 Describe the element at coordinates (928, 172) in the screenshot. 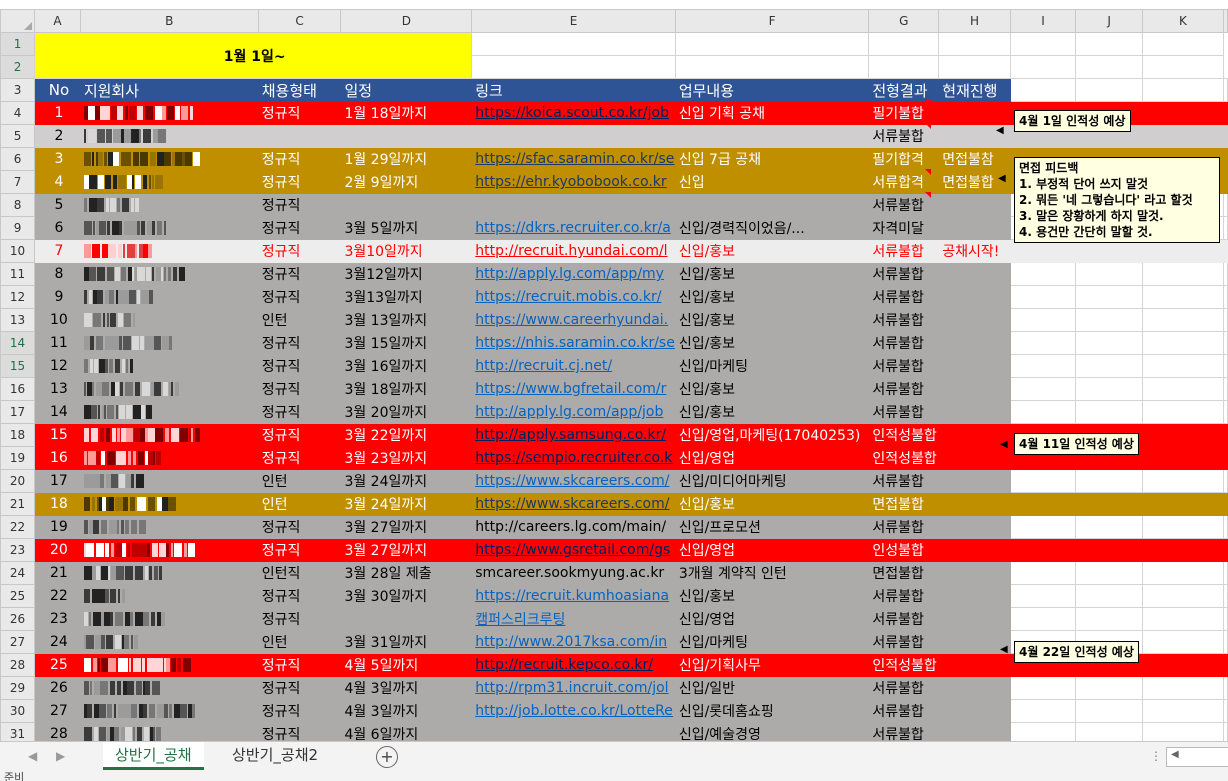

I see `comment-indicator-icon` at that location.